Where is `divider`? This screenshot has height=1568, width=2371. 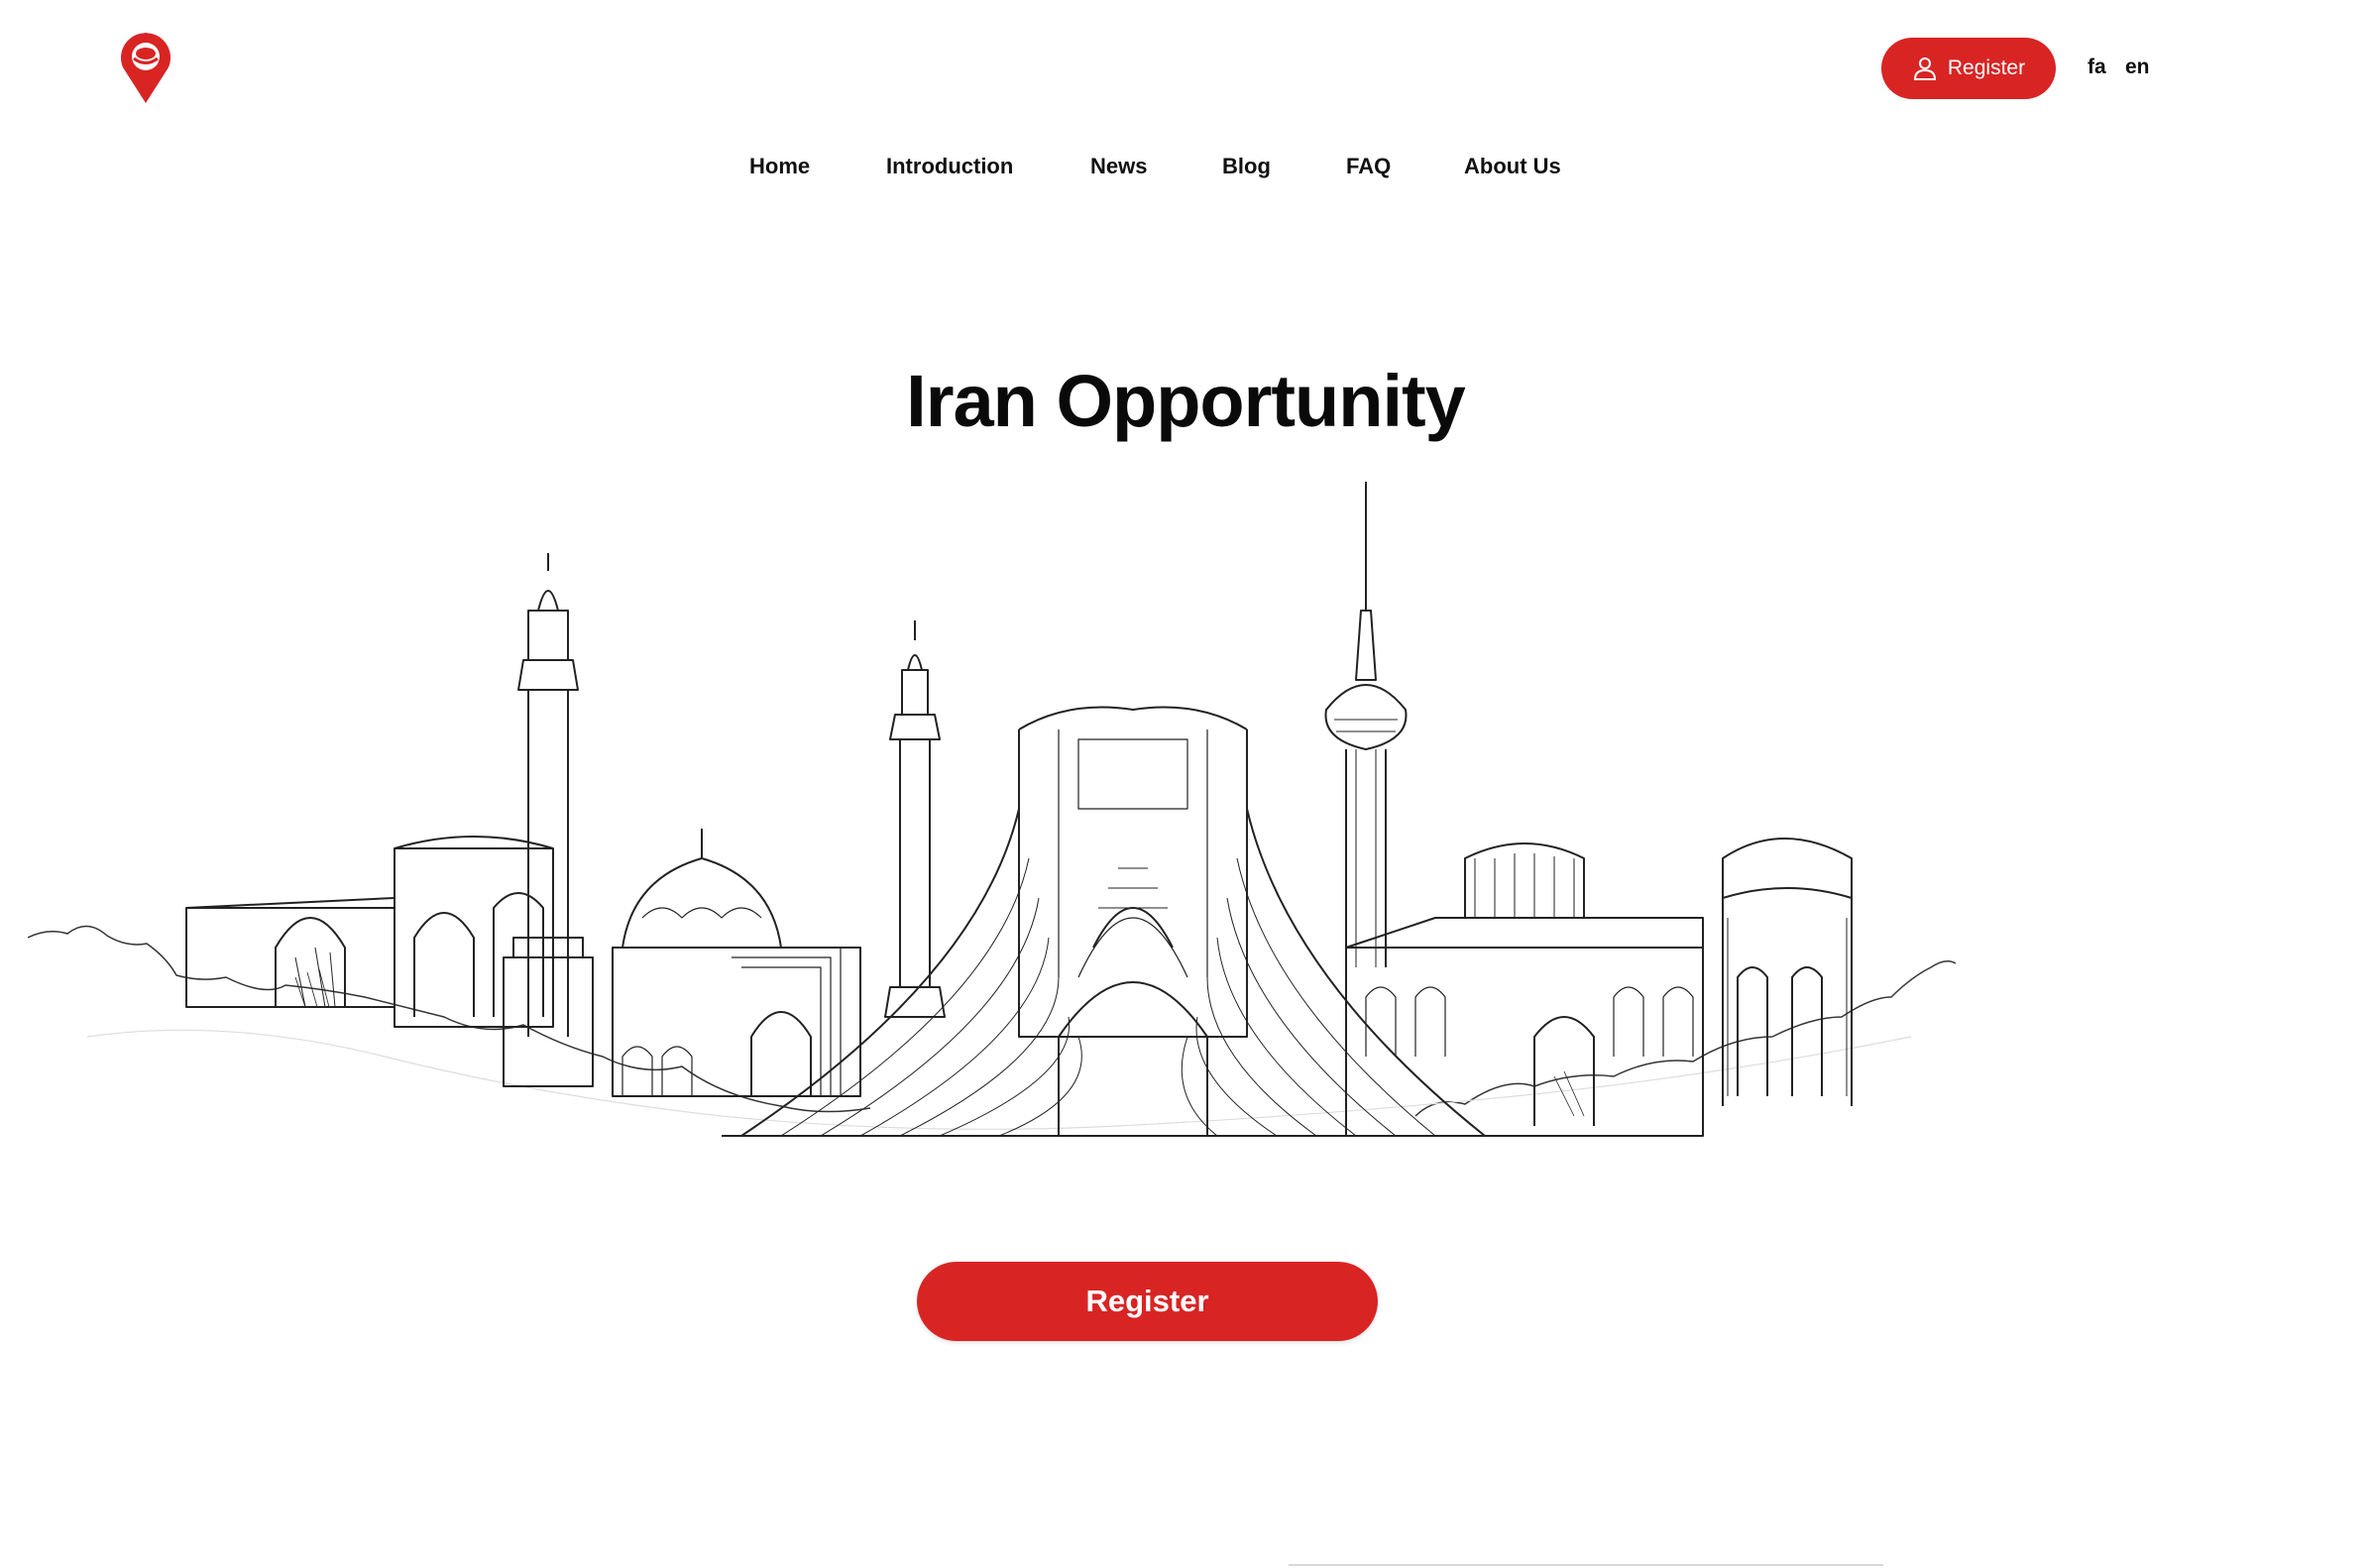
divider is located at coordinates (1586, 1565).